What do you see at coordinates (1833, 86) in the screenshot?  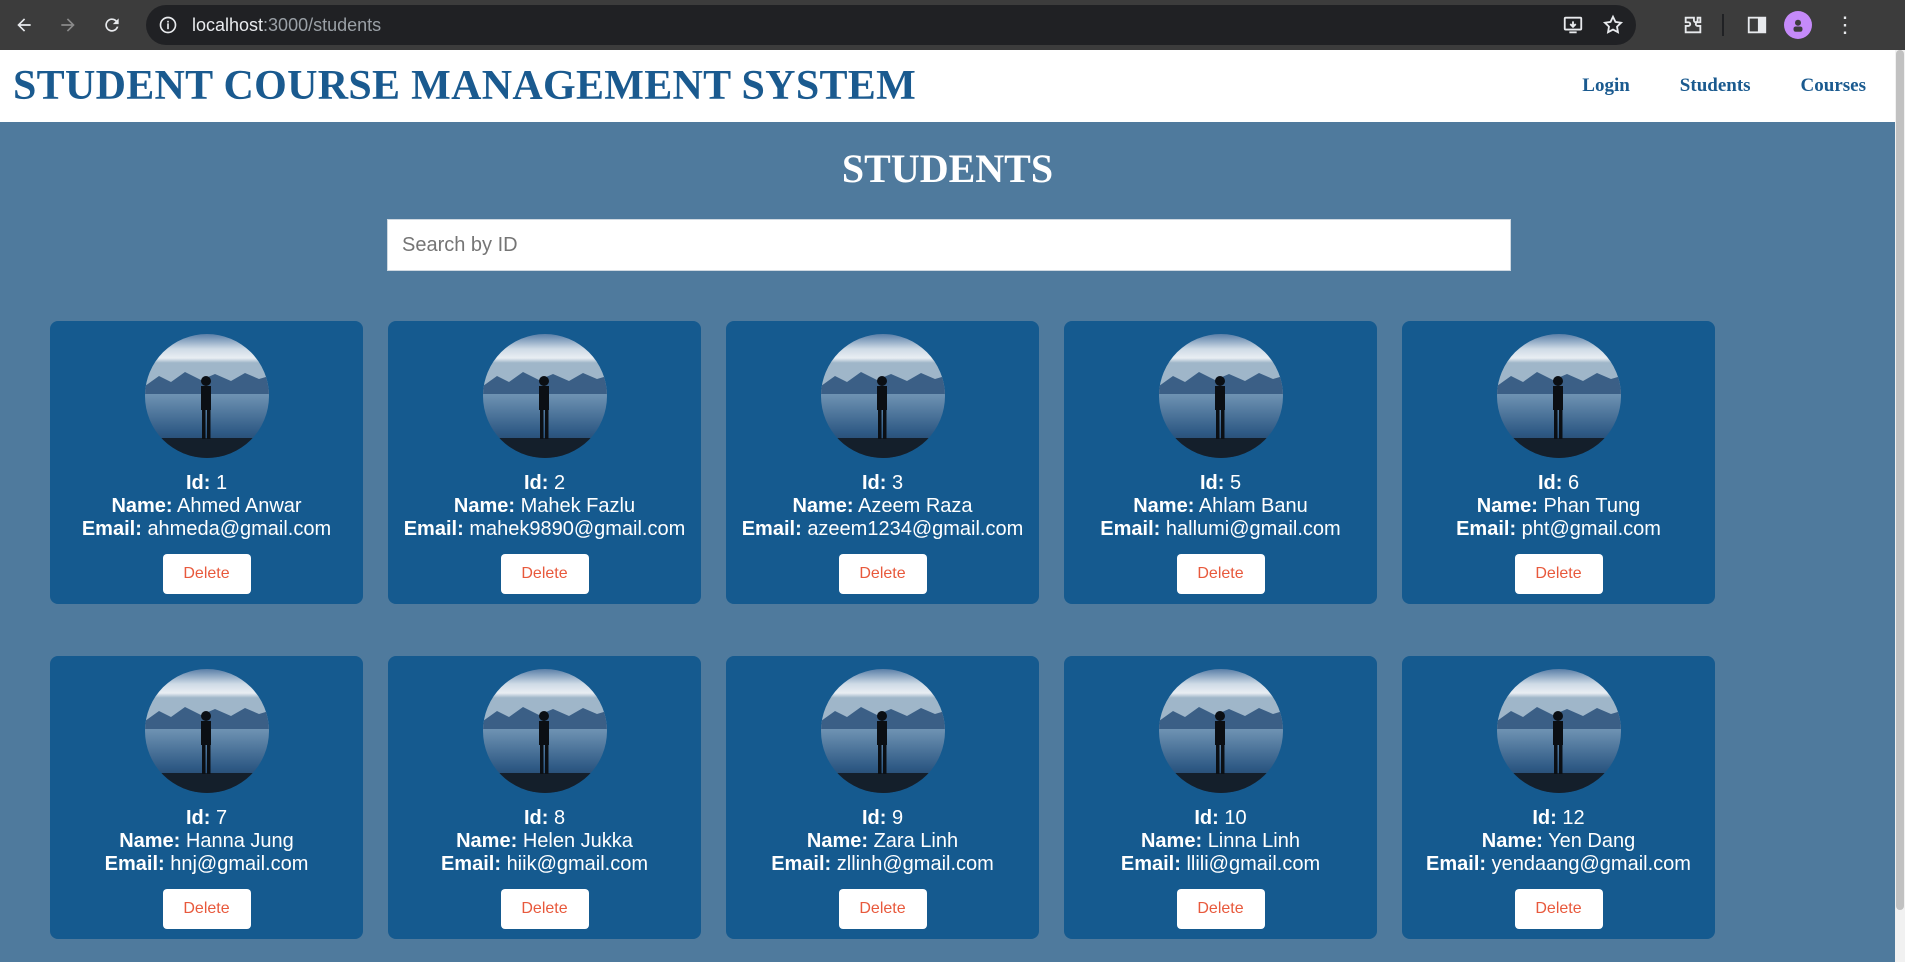 I see `nav-courses-link: Courses` at bounding box center [1833, 86].